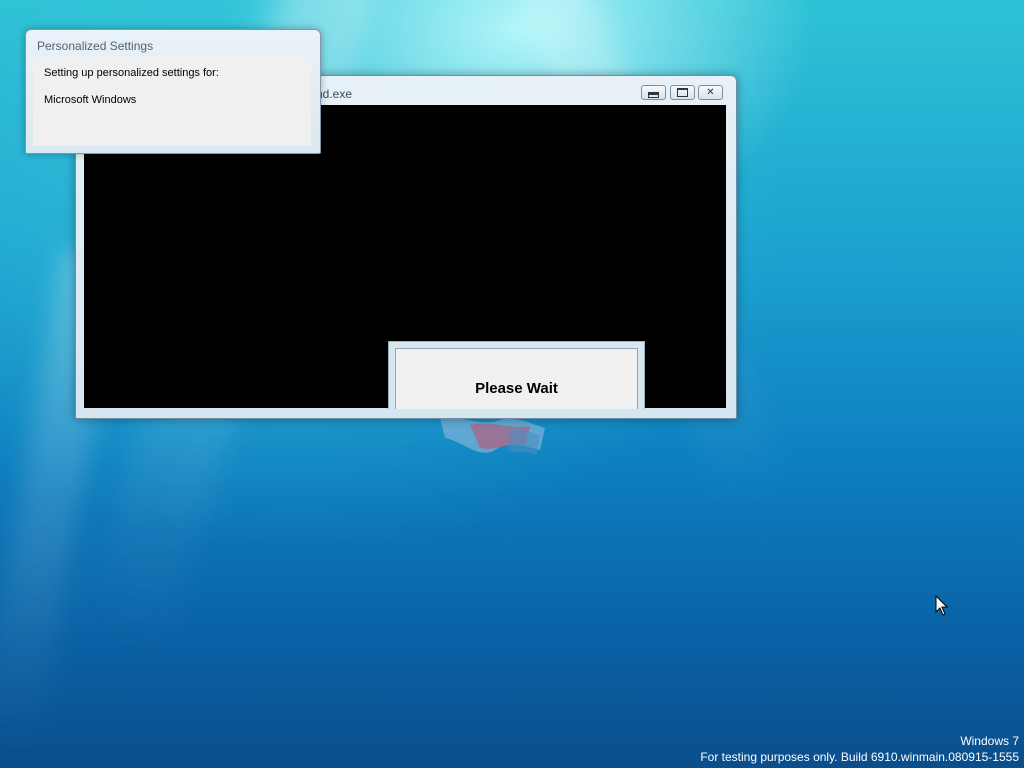 This screenshot has height=768, width=1024. Describe the element at coordinates (516, 388) in the screenshot. I see `please-wait-message: Please Wait` at that location.